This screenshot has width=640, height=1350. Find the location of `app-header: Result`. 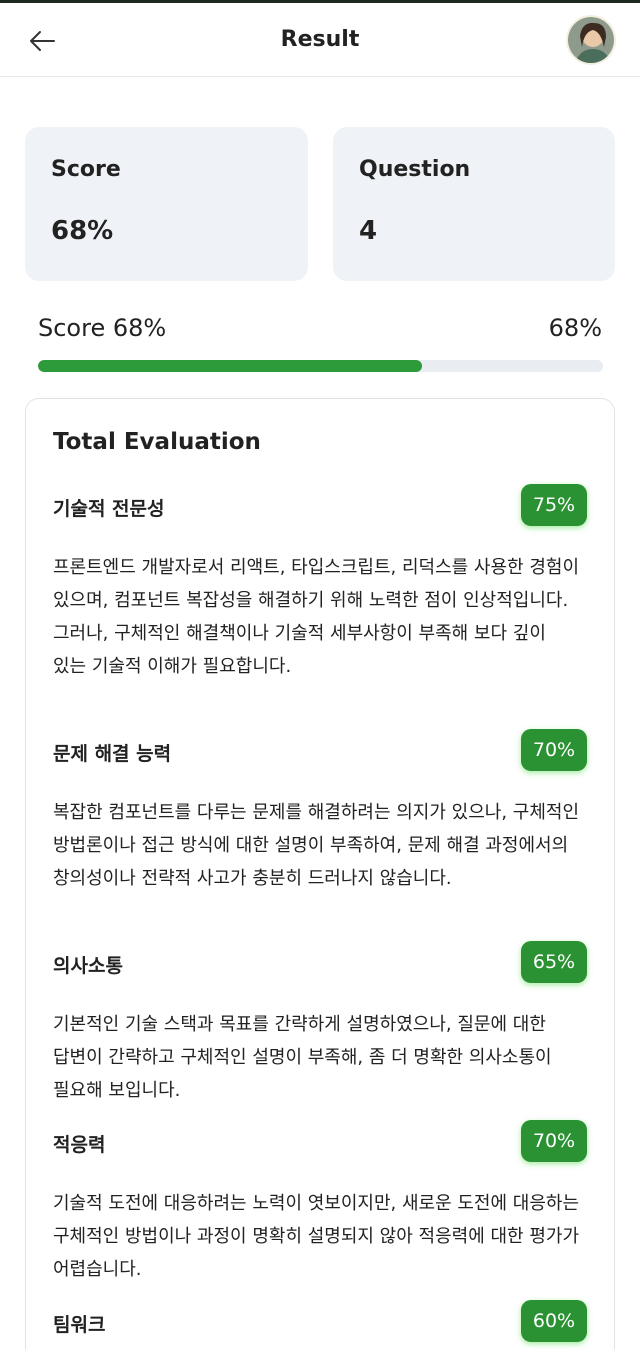

app-header: Result is located at coordinates (320, 40).